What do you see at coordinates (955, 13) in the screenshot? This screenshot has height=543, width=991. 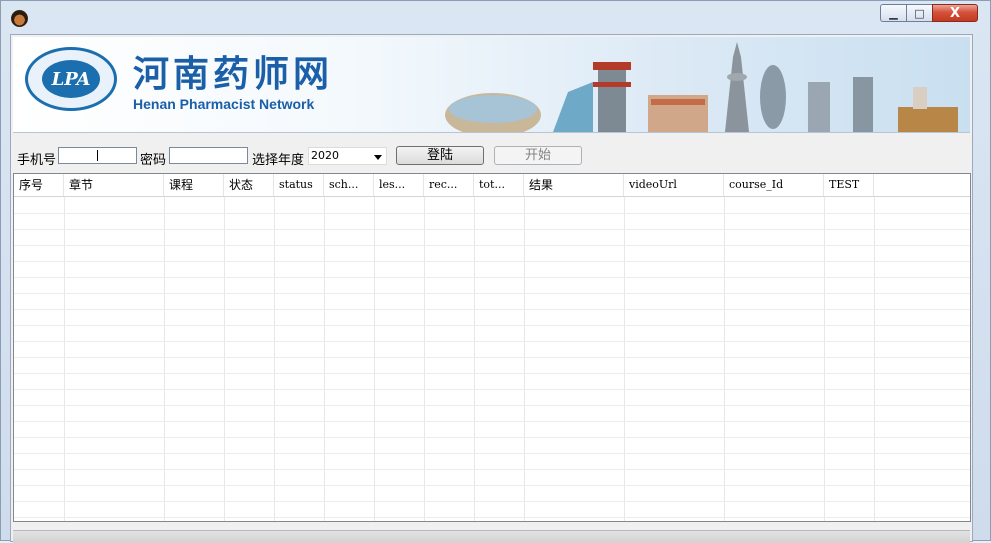 I see `close-button: X` at bounding box center [955, 13].